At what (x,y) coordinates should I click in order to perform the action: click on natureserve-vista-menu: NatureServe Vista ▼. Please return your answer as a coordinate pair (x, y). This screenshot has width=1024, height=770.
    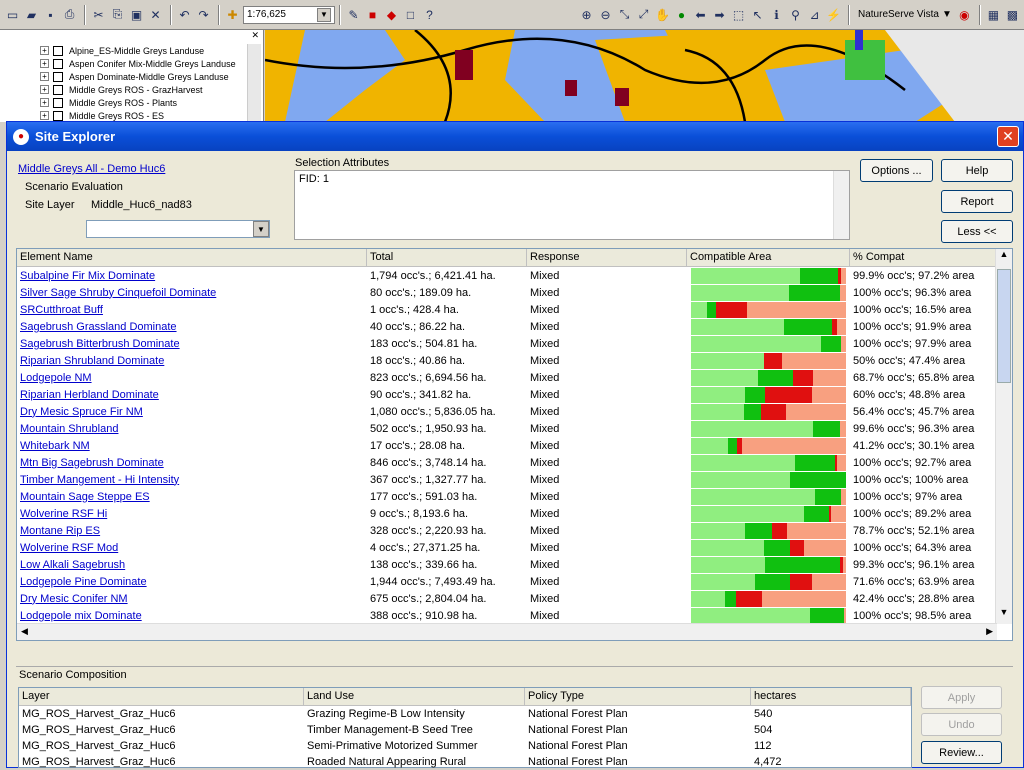
    Looking at the image, I should click on (905, 14).